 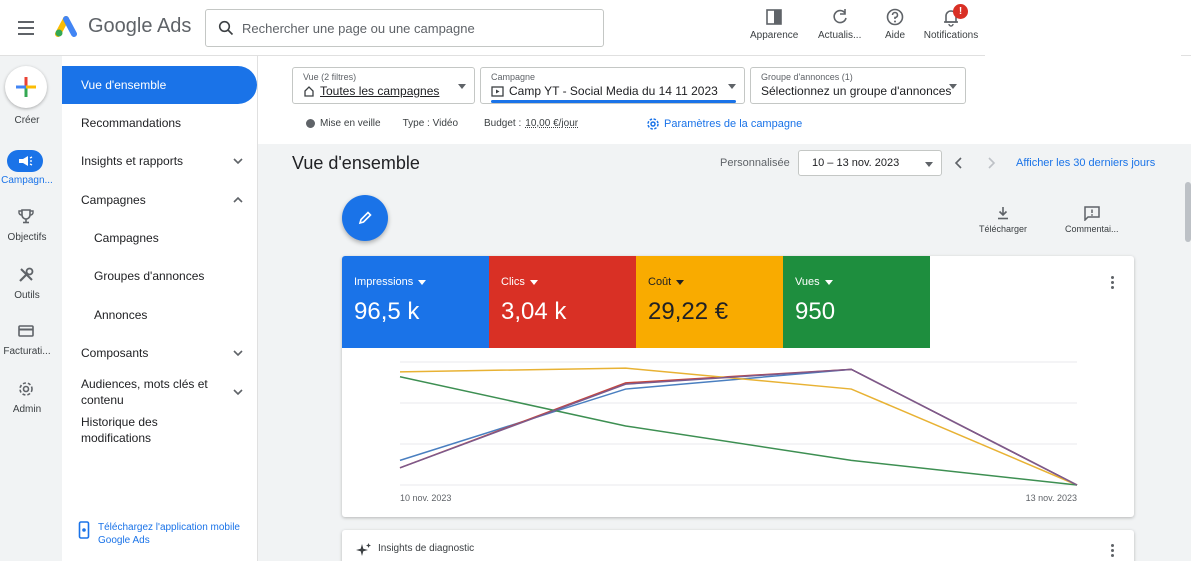 What do you see at coordinates (534, 311) in the screenshot?
I see `metric-clicks-value: 3,04 k` at bounding box center [534, 311].